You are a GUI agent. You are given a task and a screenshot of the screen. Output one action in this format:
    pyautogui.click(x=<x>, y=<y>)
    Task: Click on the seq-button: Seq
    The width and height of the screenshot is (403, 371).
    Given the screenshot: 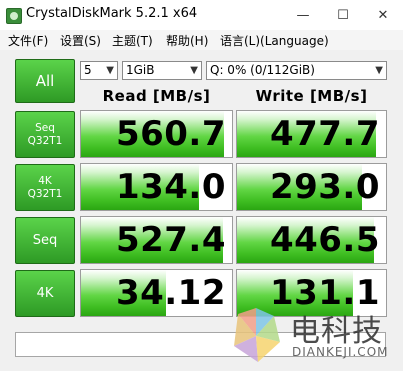 What is the action you would take?
    pyautogui.click(x=45, y=240)
    